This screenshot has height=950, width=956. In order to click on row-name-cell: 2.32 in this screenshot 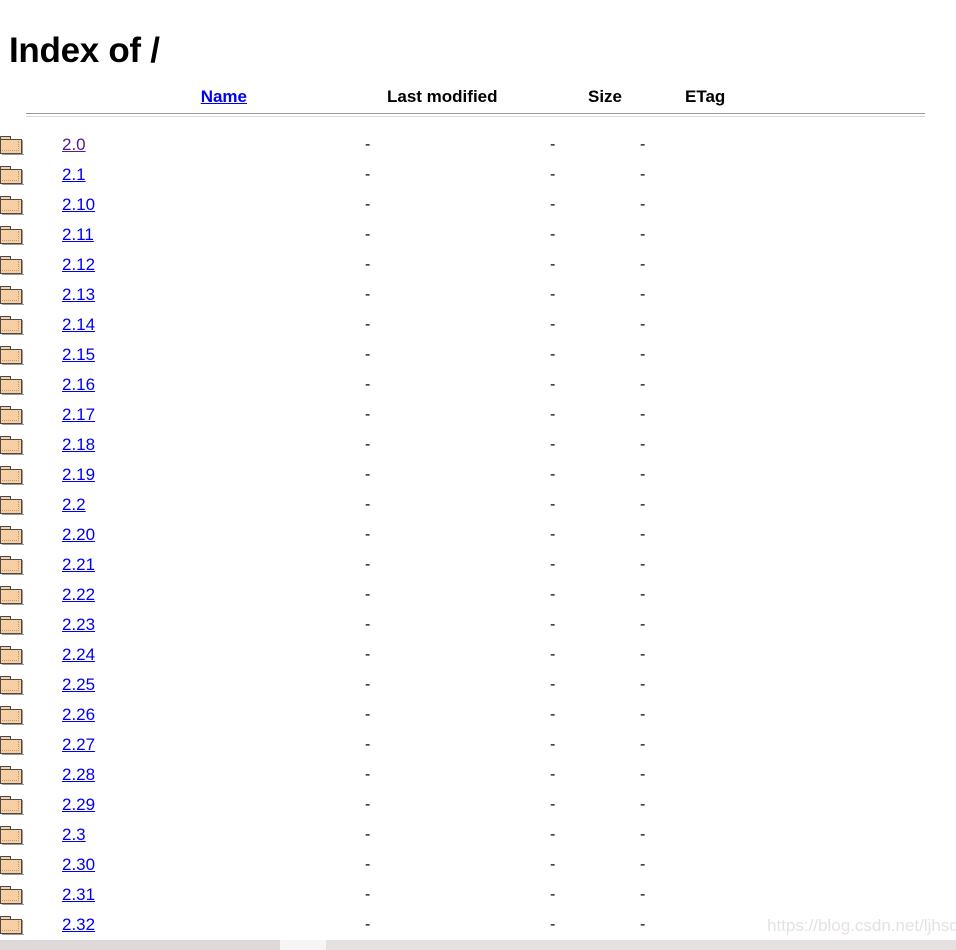, I will do `click(213, 925)`.